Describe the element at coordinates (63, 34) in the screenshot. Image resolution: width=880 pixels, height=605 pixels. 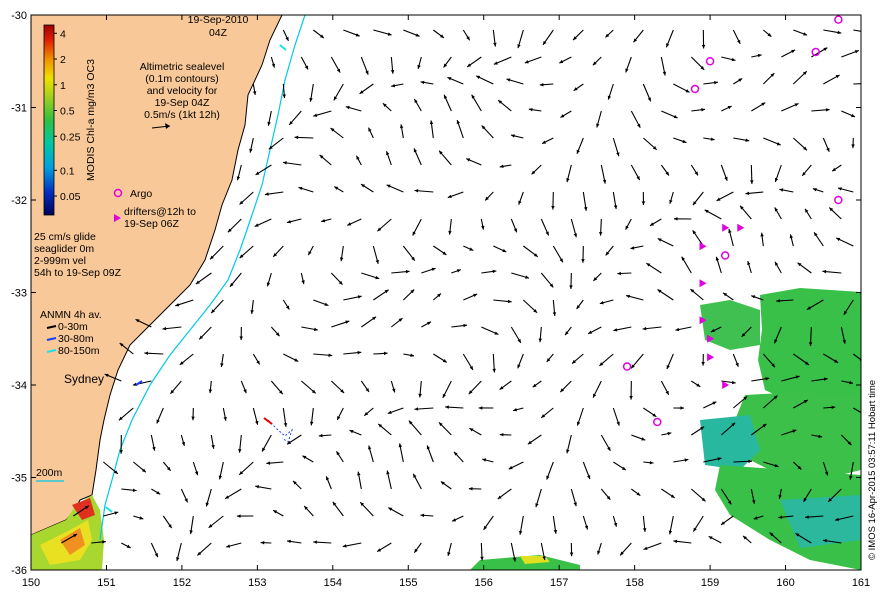
I see `colorbar-tick-label: 4` at that location.